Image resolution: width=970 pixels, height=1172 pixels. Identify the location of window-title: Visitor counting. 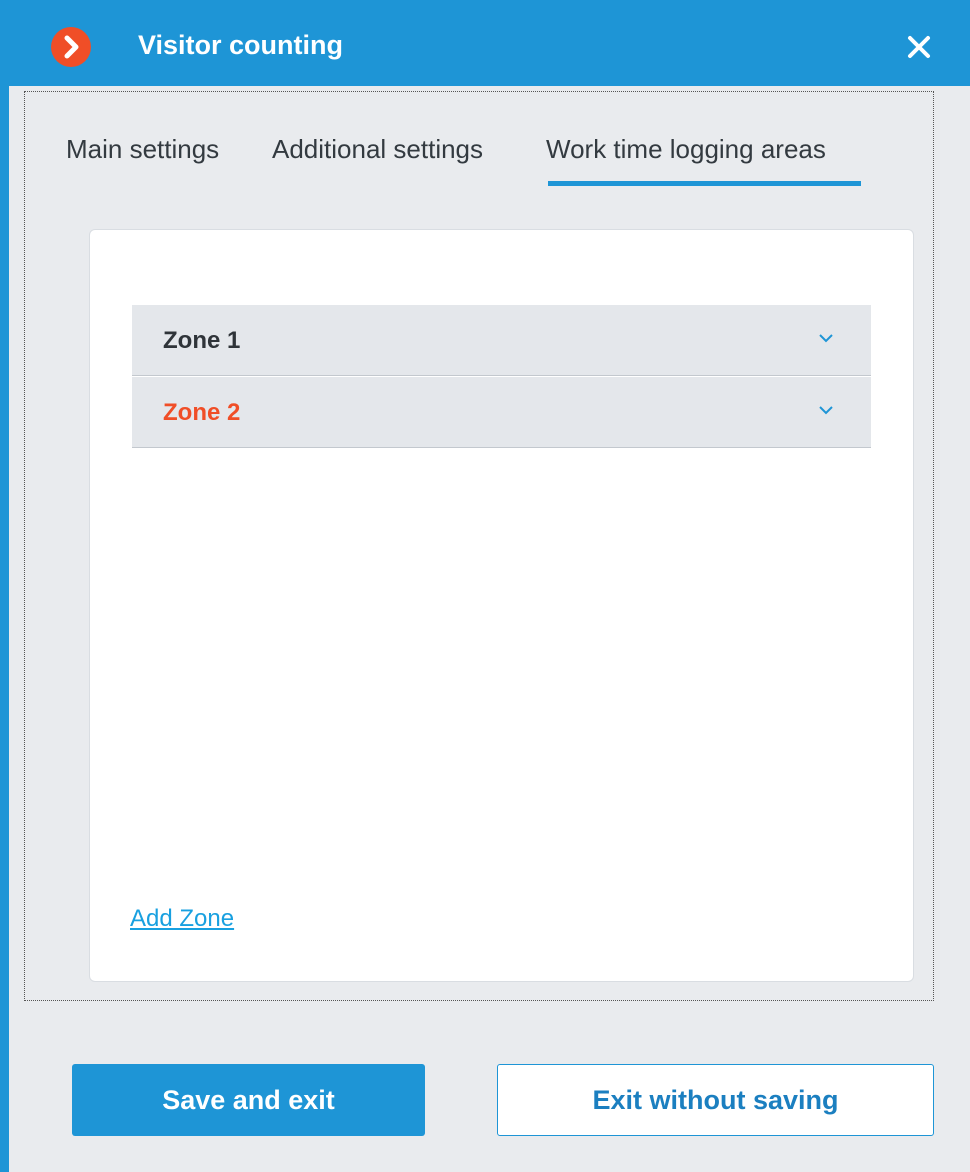
(241, 45).